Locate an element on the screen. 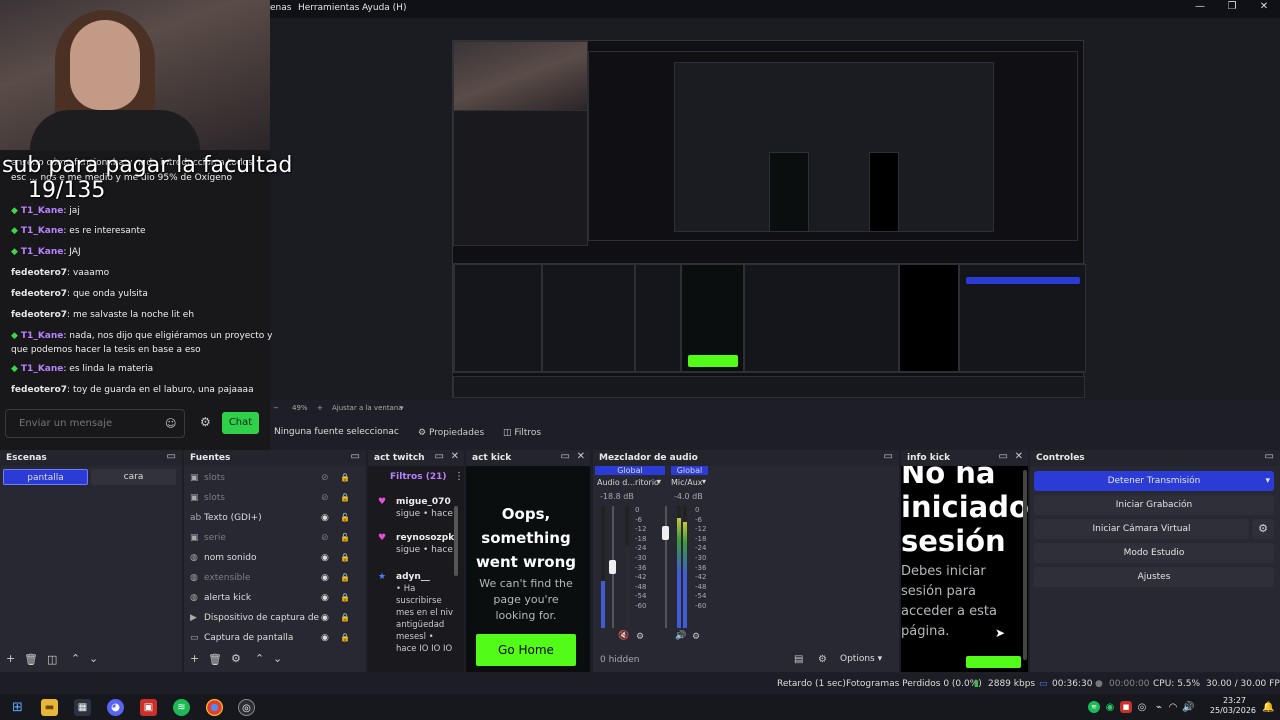  maximize-button: ❐ is located at coordinates (1232, 8).